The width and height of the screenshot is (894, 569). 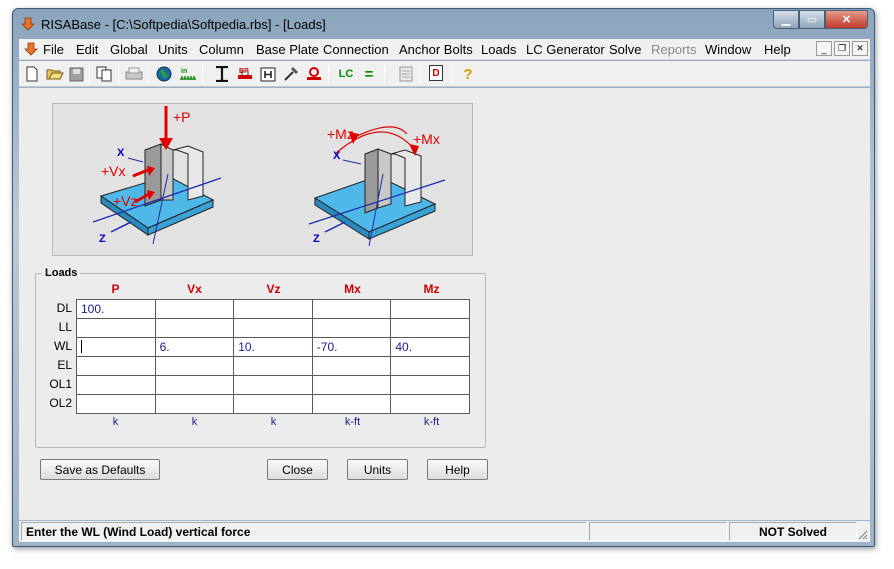 I want to click on cell-ll-vx, so click(x=195, y=328).